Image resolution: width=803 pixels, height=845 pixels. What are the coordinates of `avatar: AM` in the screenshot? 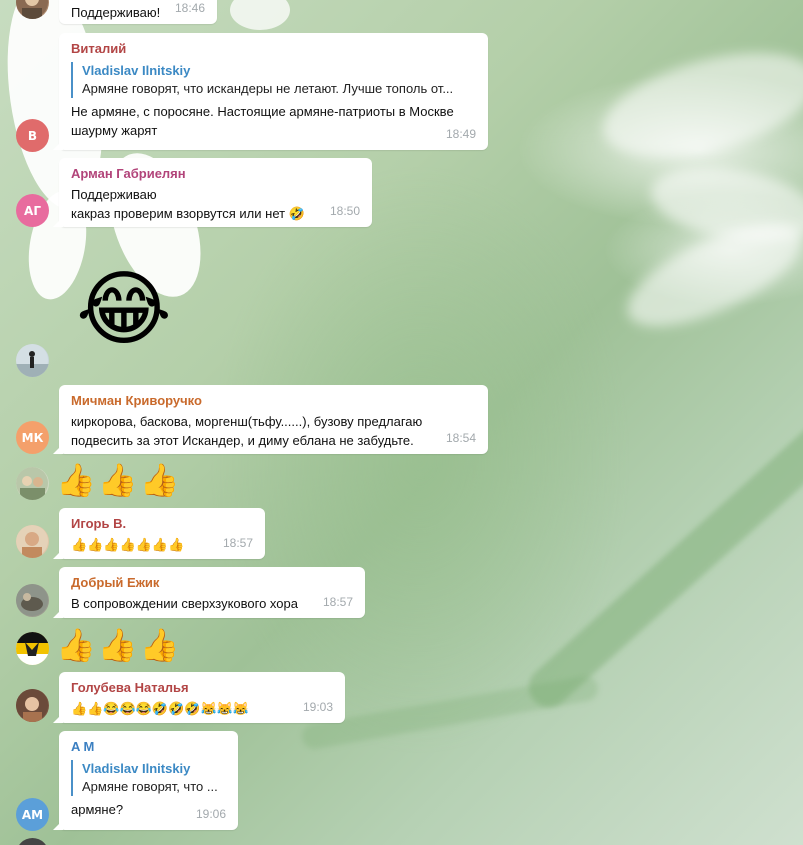 It's located at (32, 814).